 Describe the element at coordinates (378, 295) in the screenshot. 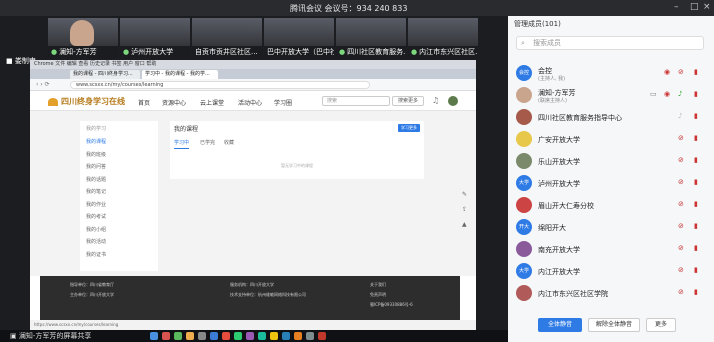

I see `footer-disclaimer: 免责声明` at that location.